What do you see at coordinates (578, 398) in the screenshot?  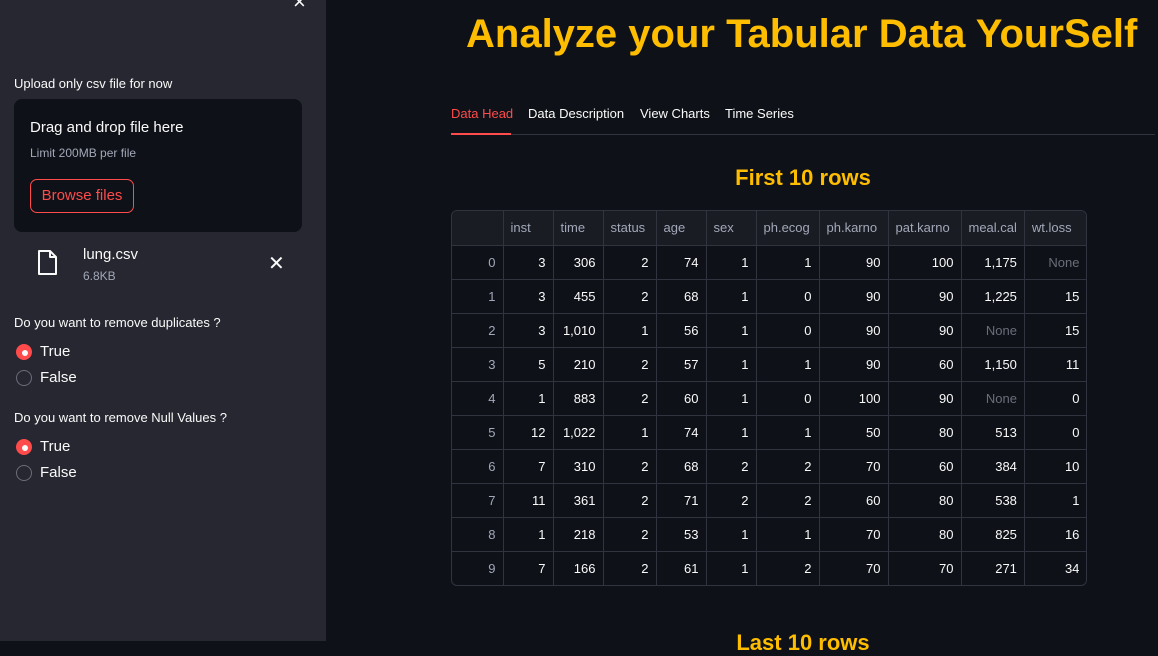 I see `table-cell: 883` at bounding box center [578, 398].